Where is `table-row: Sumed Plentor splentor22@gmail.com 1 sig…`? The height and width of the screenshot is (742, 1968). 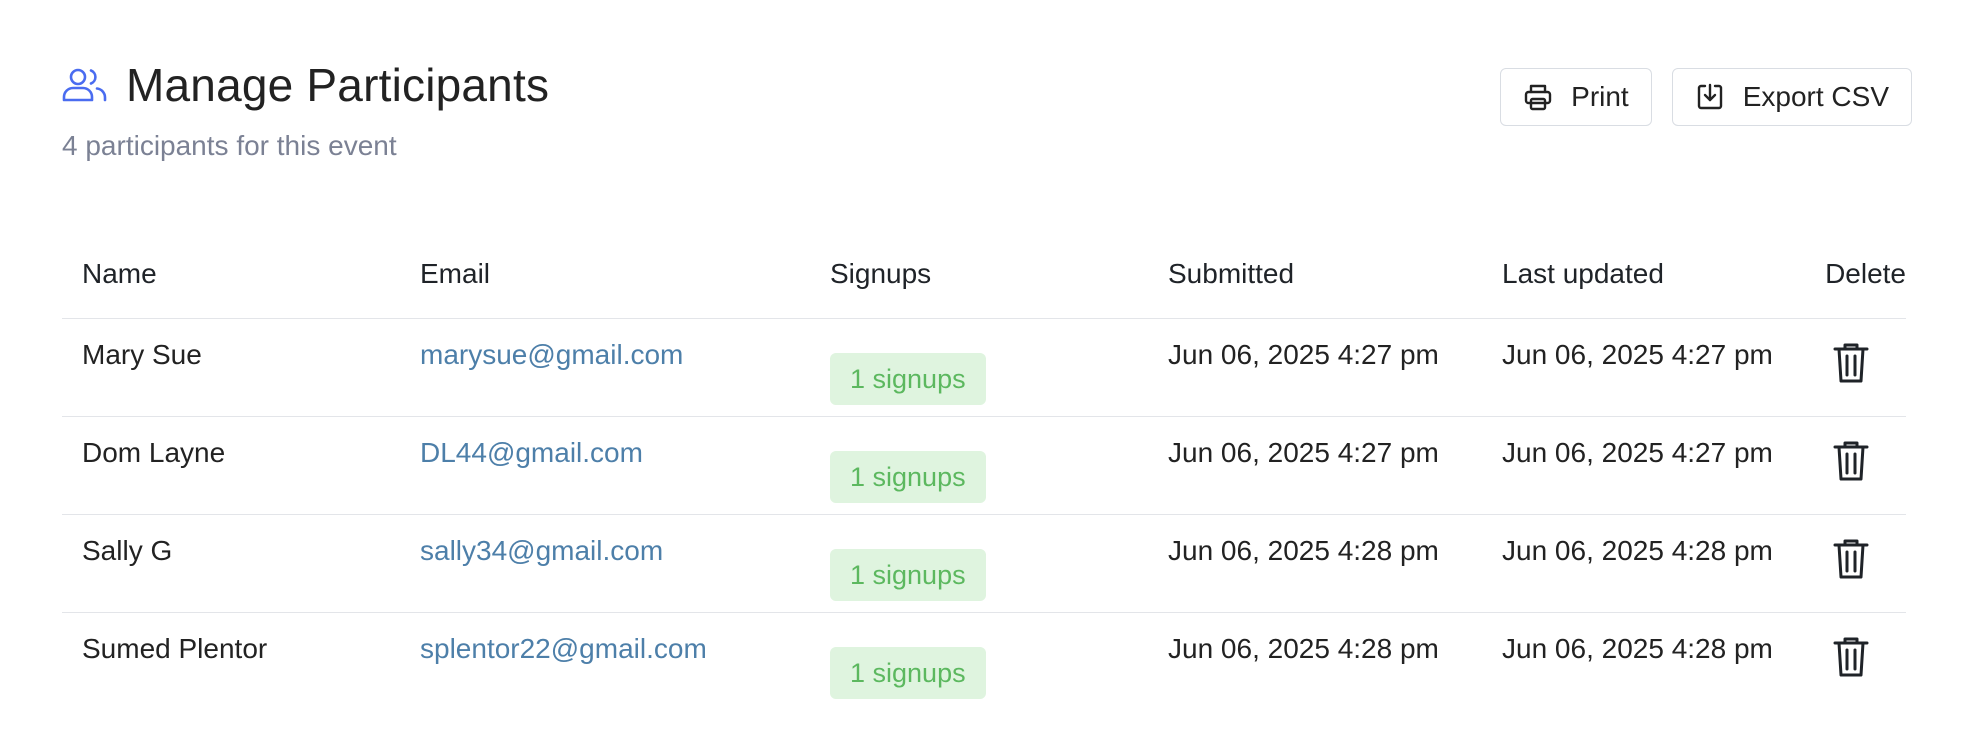 table-row: Sumed Plentor splentor22@gmail.com 1 sig… is located at coordinates (984, 662).